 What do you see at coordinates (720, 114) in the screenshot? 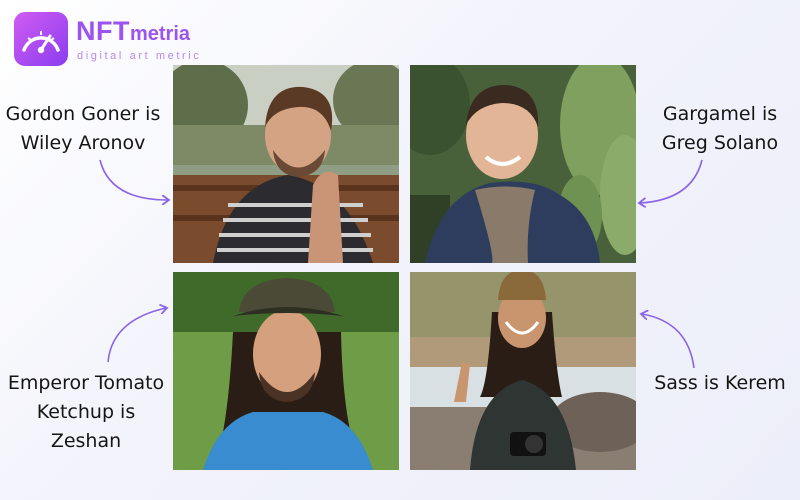
I see `caption-line: Gargamel is` at bounding box center [720, 114].